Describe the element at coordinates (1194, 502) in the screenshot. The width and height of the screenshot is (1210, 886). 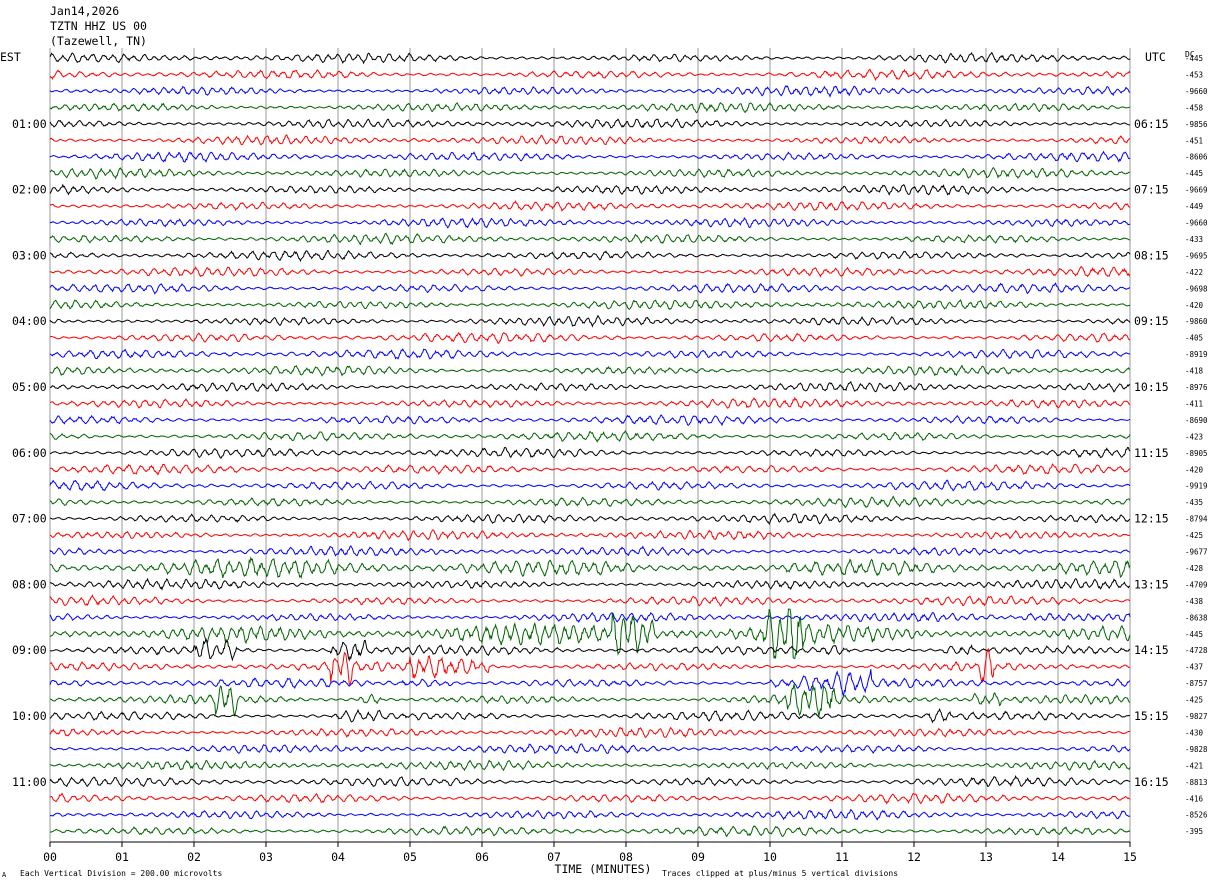
I see `dc-offset-label: -435` at that location.